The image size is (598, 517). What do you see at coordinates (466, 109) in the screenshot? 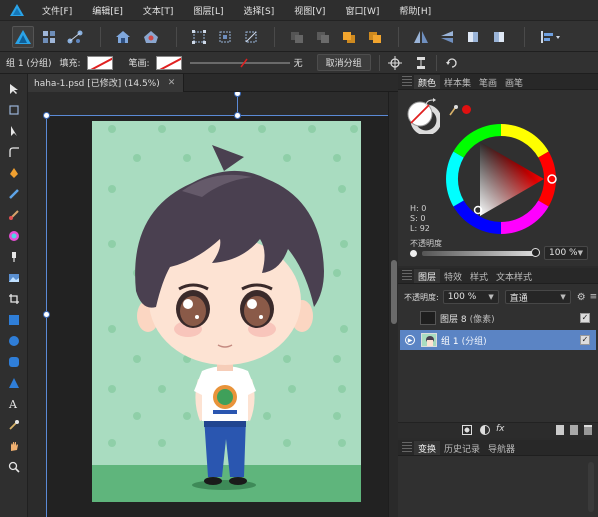
I see `picked-color-swatch` at bounding box center [466, 109].